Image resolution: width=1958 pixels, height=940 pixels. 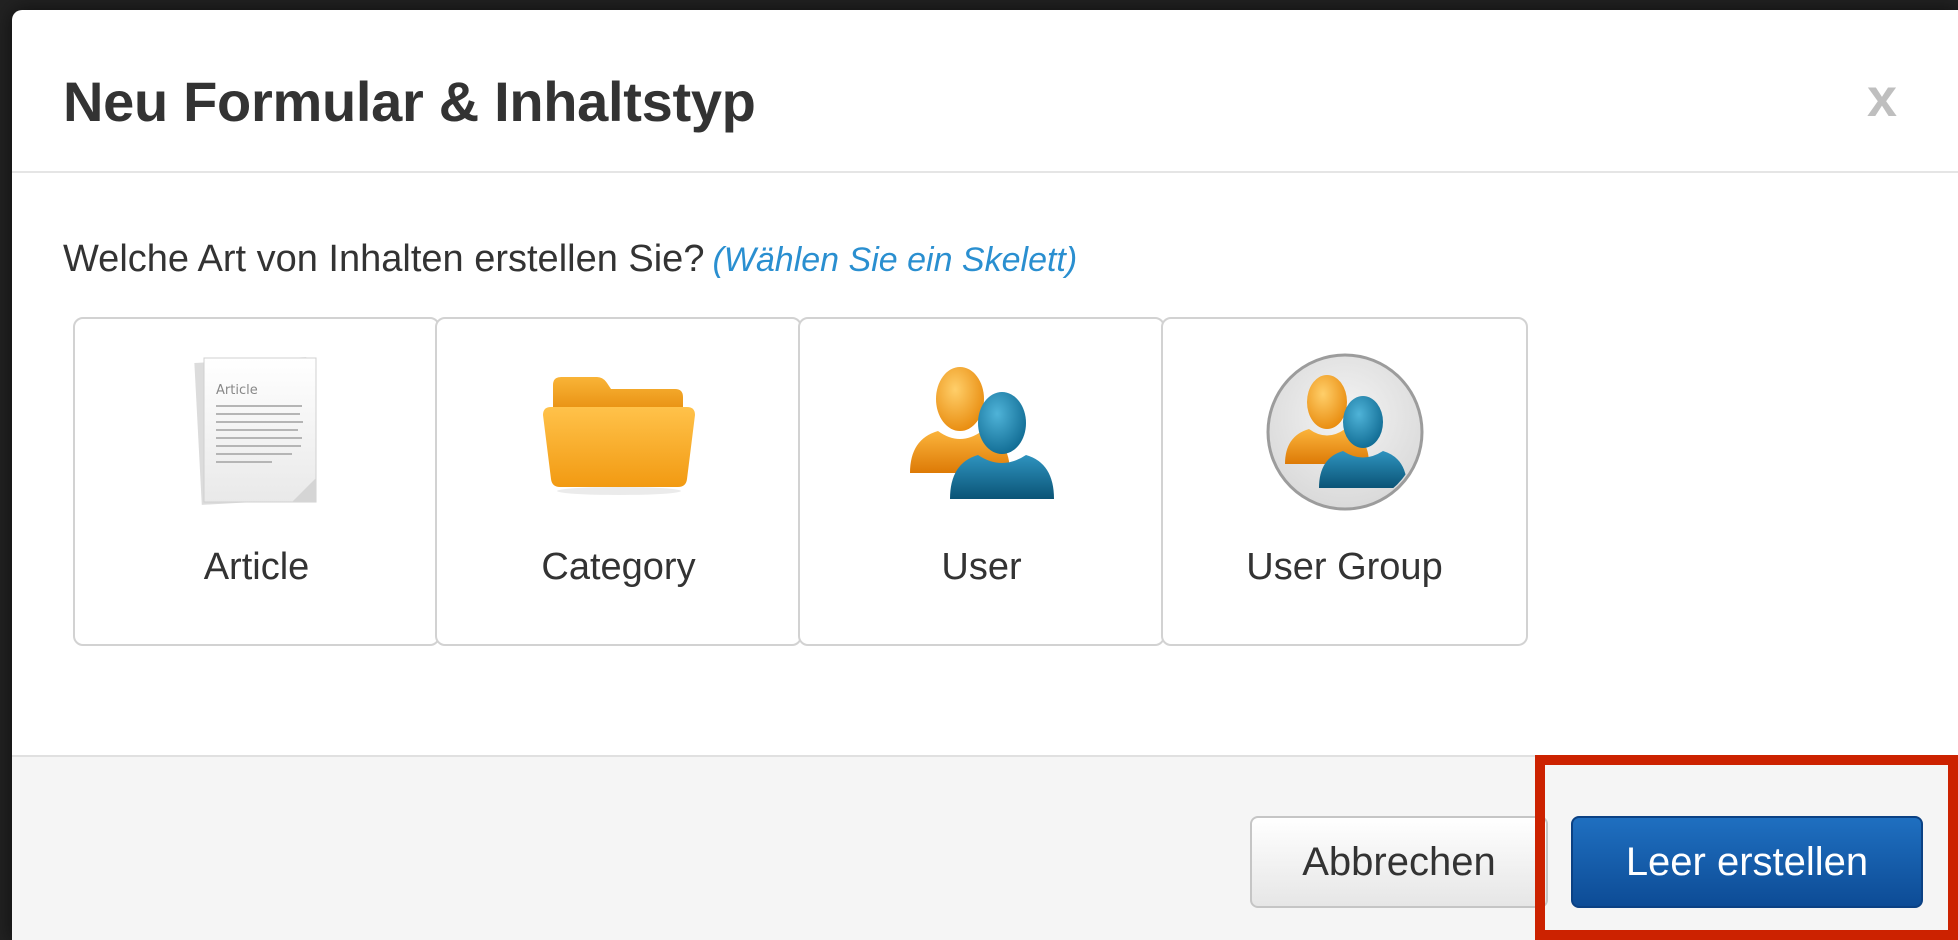 What do you see at coordinates (618, 567) in the screenshot?
I see `tile-label-category: Category` at bounding box center [618, 567].